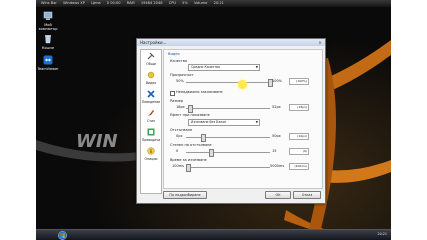  I want to click on recycle-bin-icon, so click(48, 39).